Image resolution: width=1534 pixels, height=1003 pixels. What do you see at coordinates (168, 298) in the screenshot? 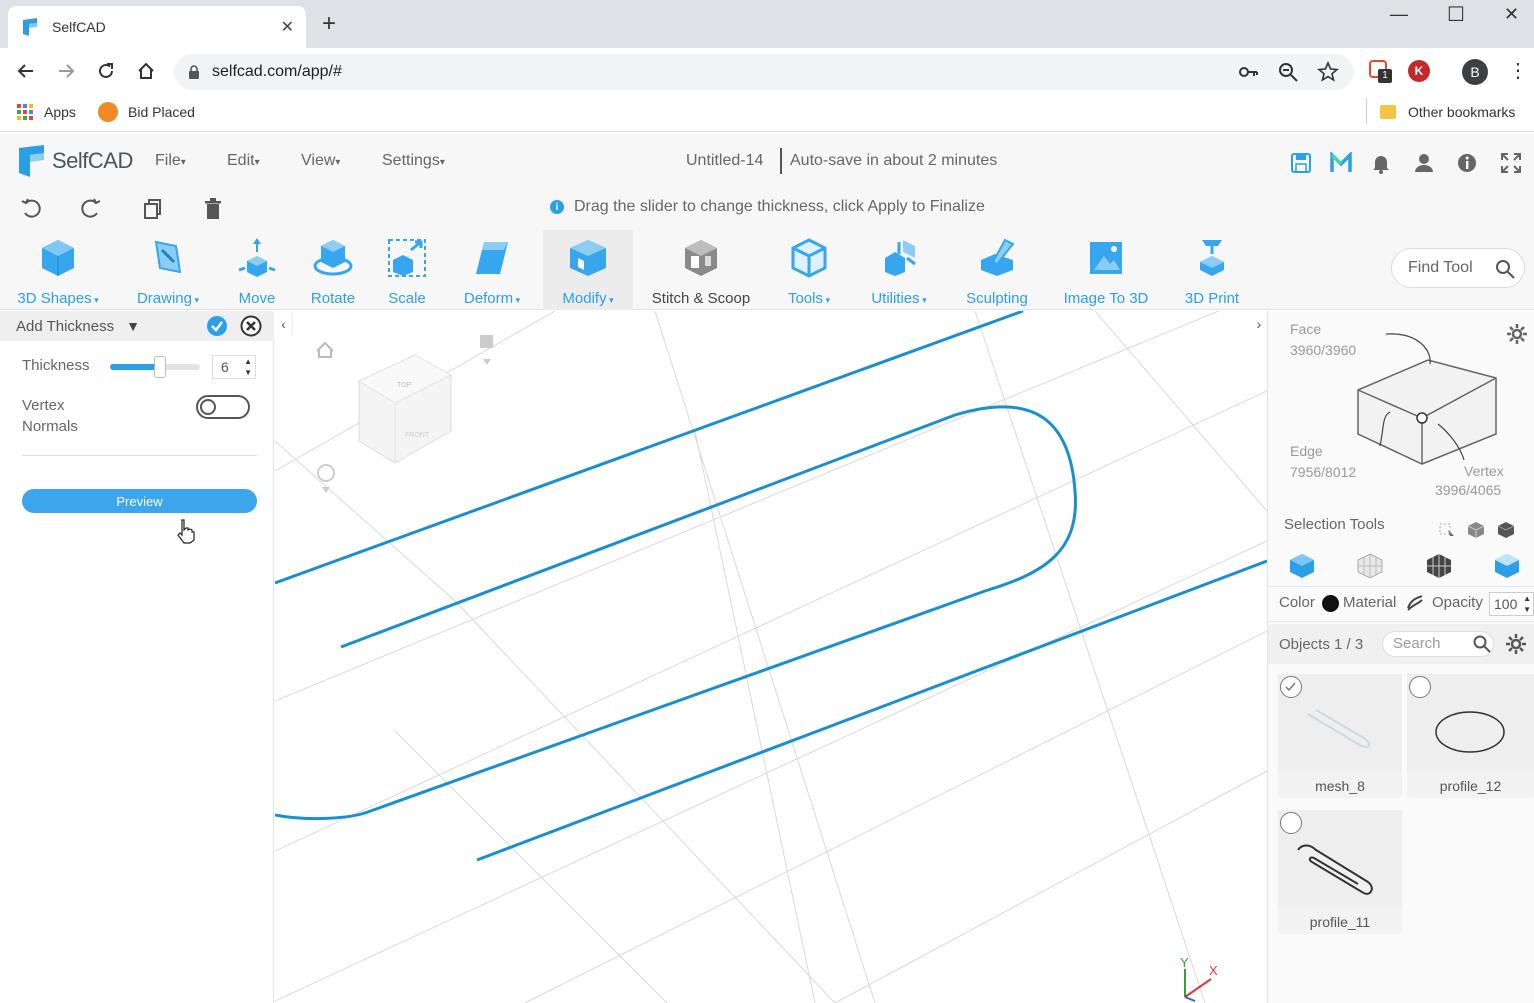
I see `tool-label: Drawing ▾` at bounding box center [168, 298].